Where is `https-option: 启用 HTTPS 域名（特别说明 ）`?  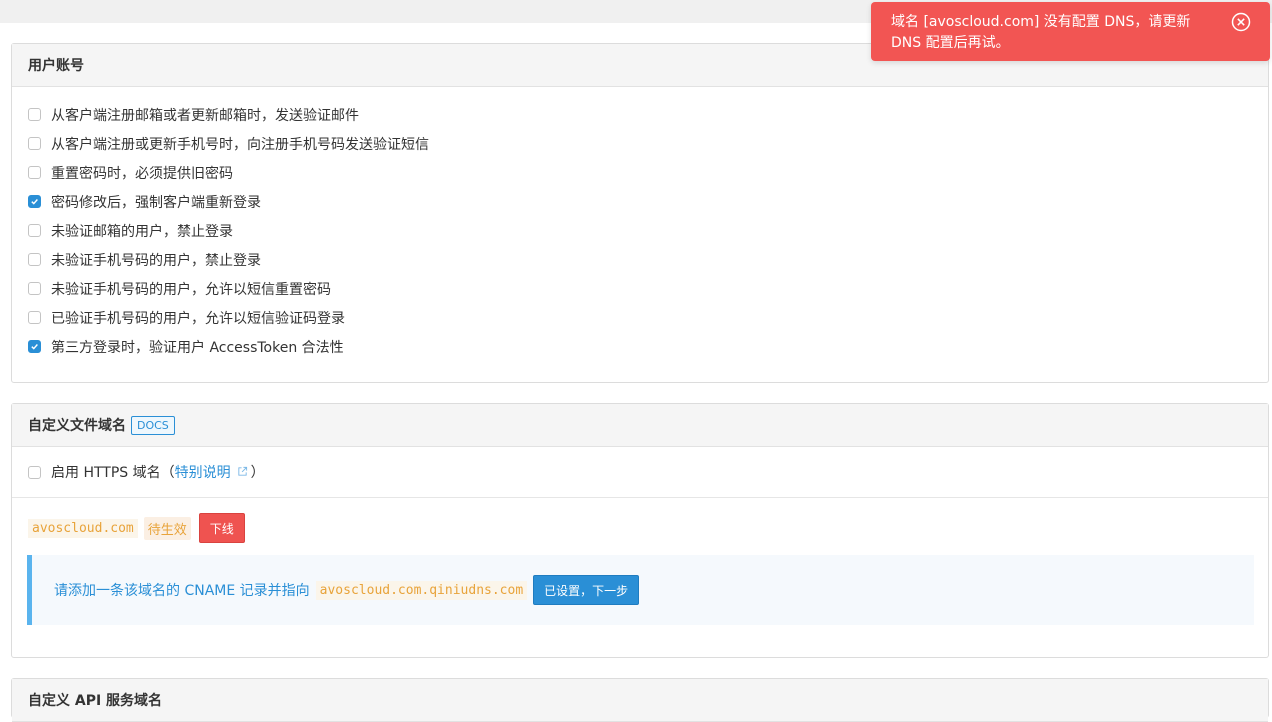
https-option: 启用 HTTPS 域名（特别说明 ） is located at coordinates (640, 472).